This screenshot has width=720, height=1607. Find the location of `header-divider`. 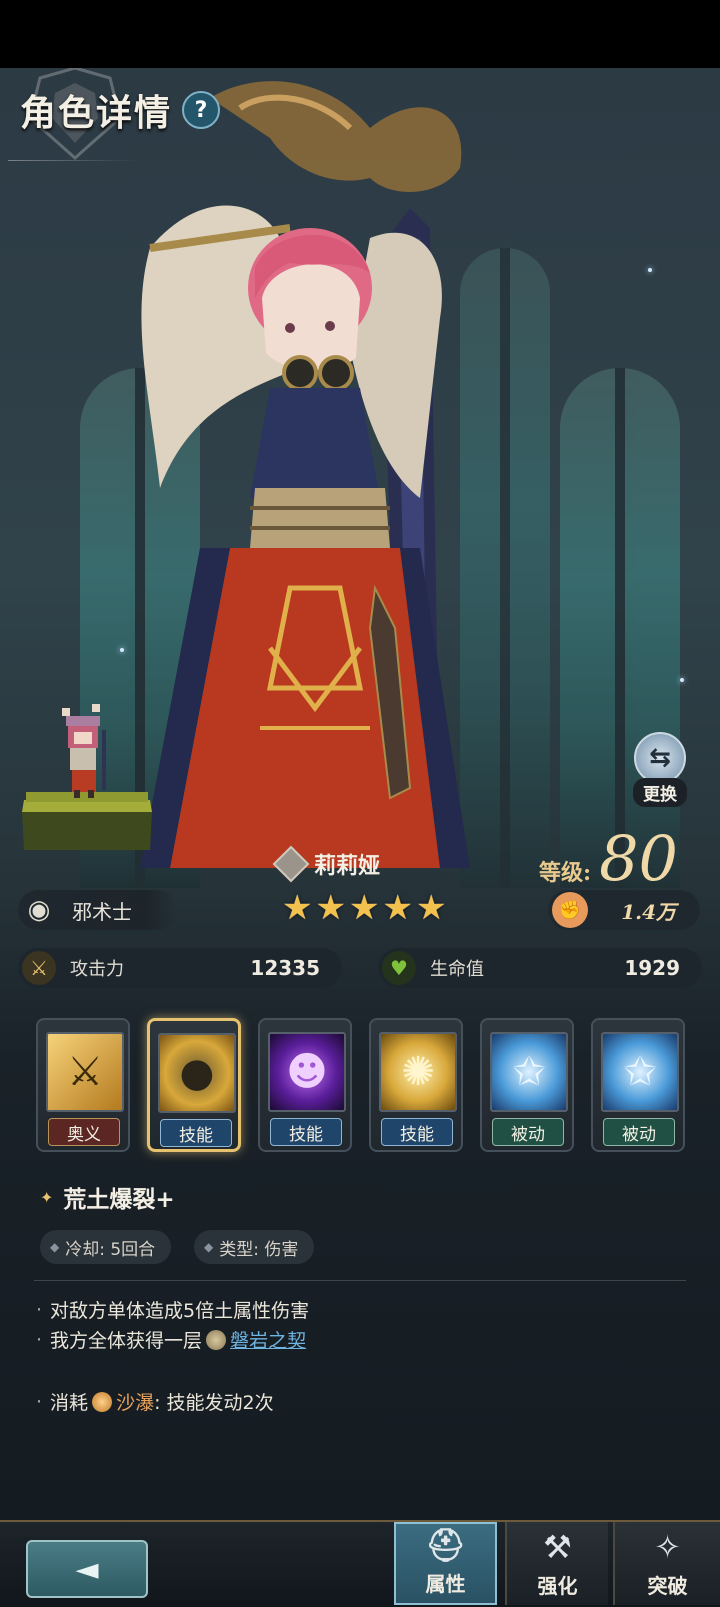

header-divider is located at coordinates (73, 160).